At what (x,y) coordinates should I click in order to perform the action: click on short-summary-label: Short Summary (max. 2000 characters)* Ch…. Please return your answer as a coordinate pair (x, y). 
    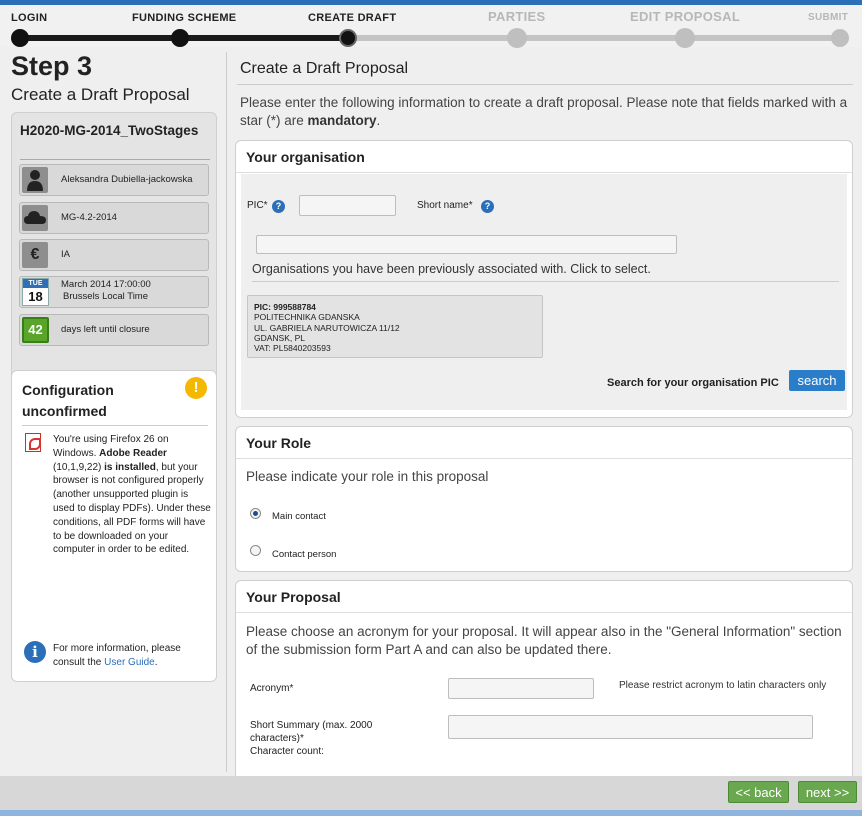
    Looking at the image, I should click on (330, 738).